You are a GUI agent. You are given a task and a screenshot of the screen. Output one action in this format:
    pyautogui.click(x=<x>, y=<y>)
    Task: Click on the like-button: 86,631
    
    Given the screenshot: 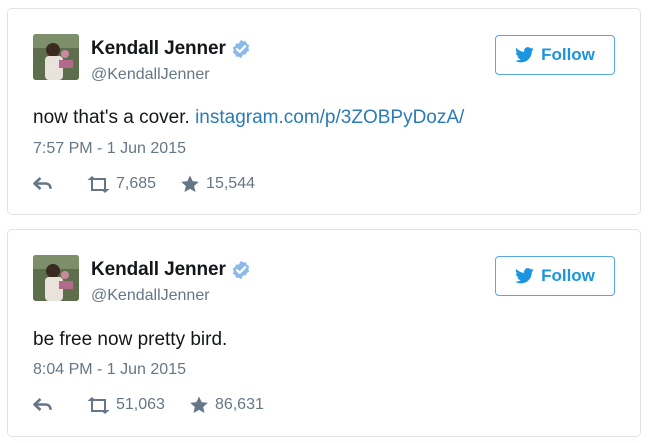 What is the action you would take?
    pyautogui.click(x=226, y=405)
    